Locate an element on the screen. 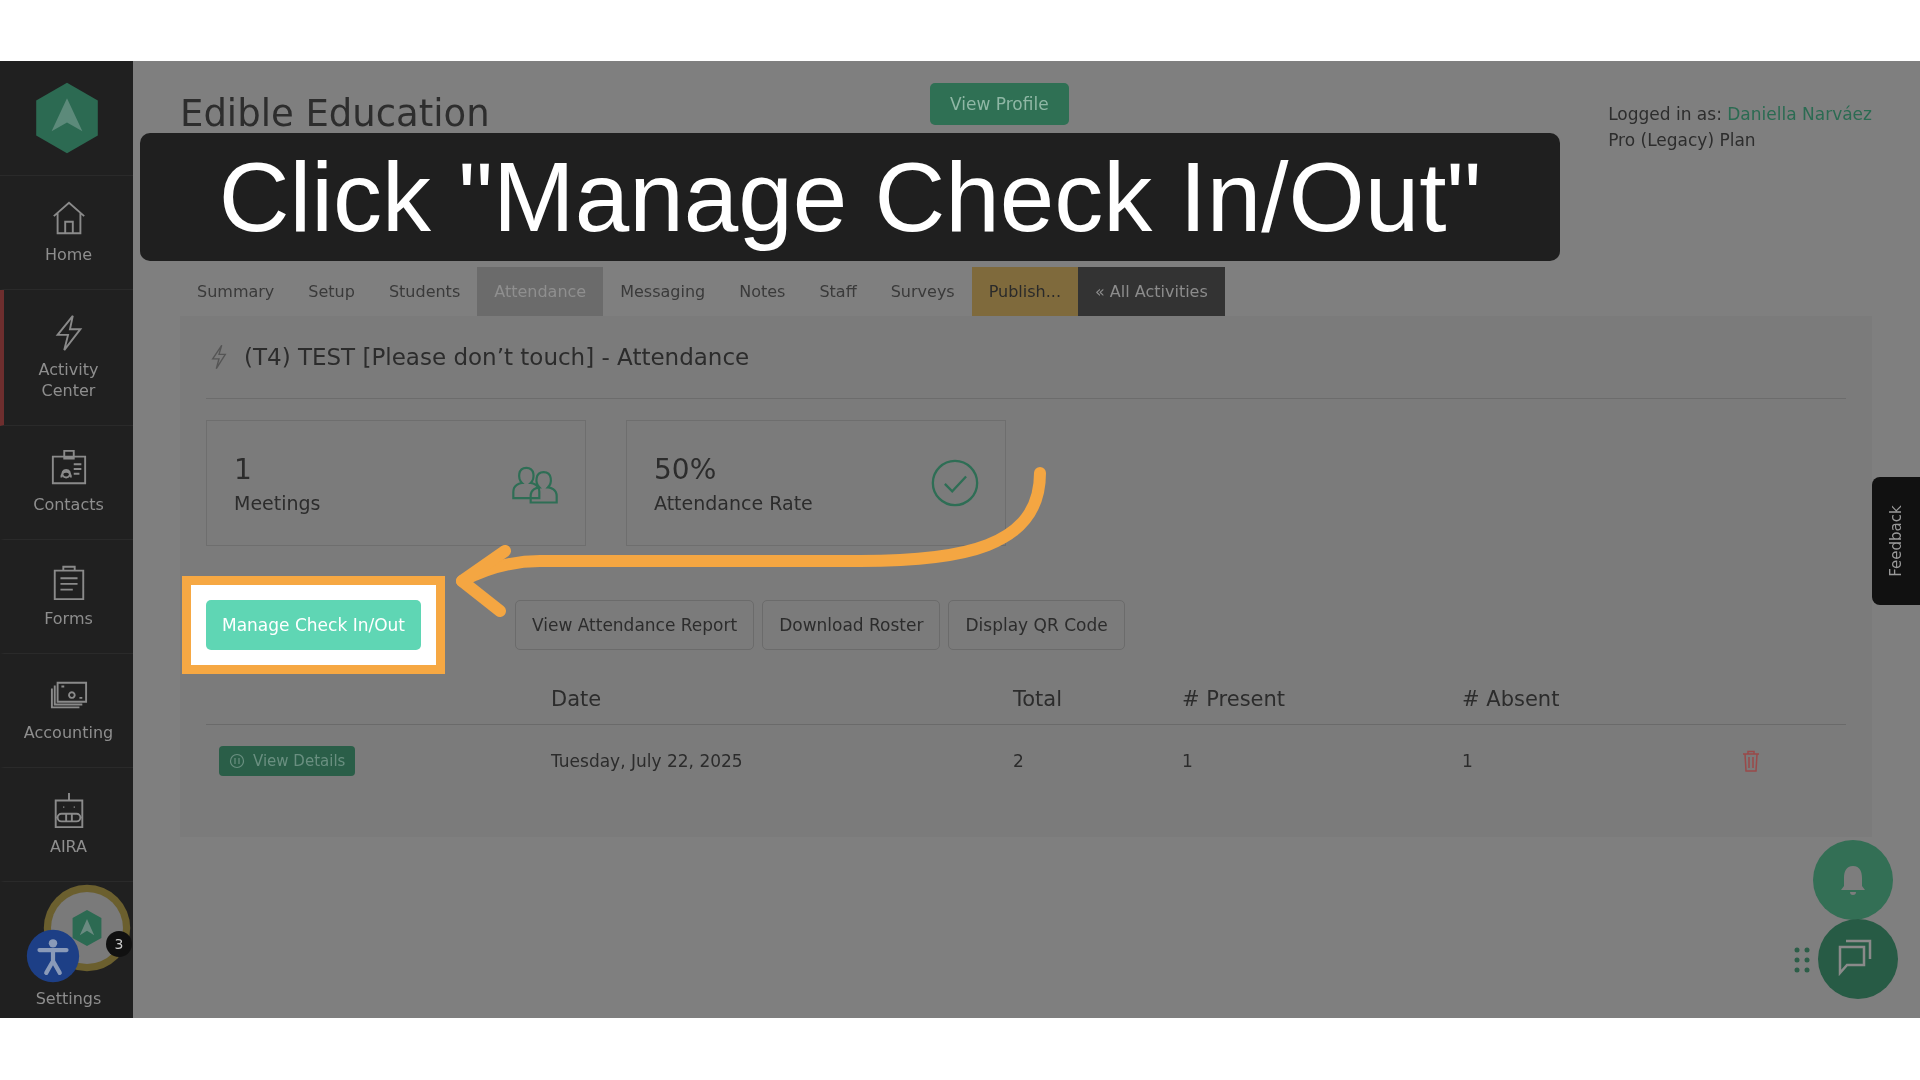  bell-button-icon is located at coordinates (1853, 880).